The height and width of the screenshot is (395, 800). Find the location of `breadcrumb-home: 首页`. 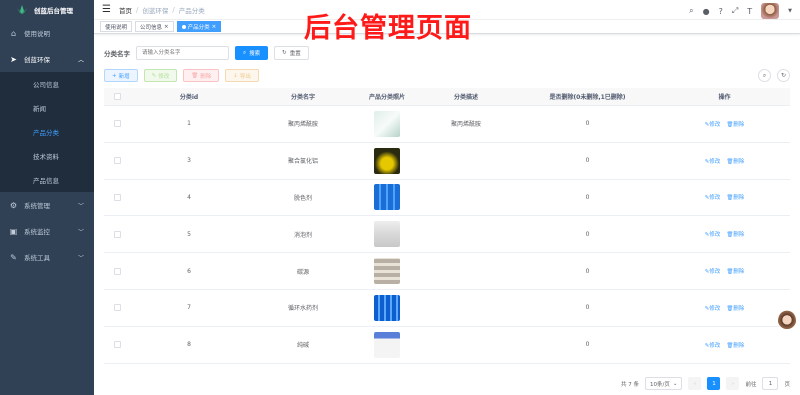

breadcrumb-home: 首页 is located at coordinates (125, 10).